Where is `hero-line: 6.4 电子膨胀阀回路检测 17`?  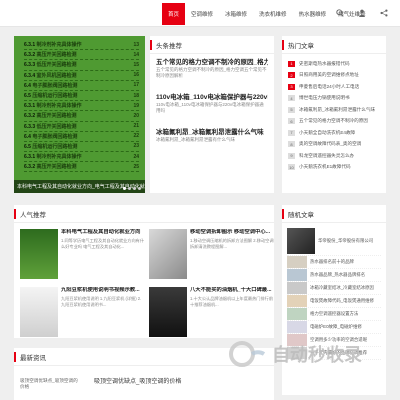
hero-line: 6.4 电子膨胀阀回路检测 17 is located at coordinates (81, 86).